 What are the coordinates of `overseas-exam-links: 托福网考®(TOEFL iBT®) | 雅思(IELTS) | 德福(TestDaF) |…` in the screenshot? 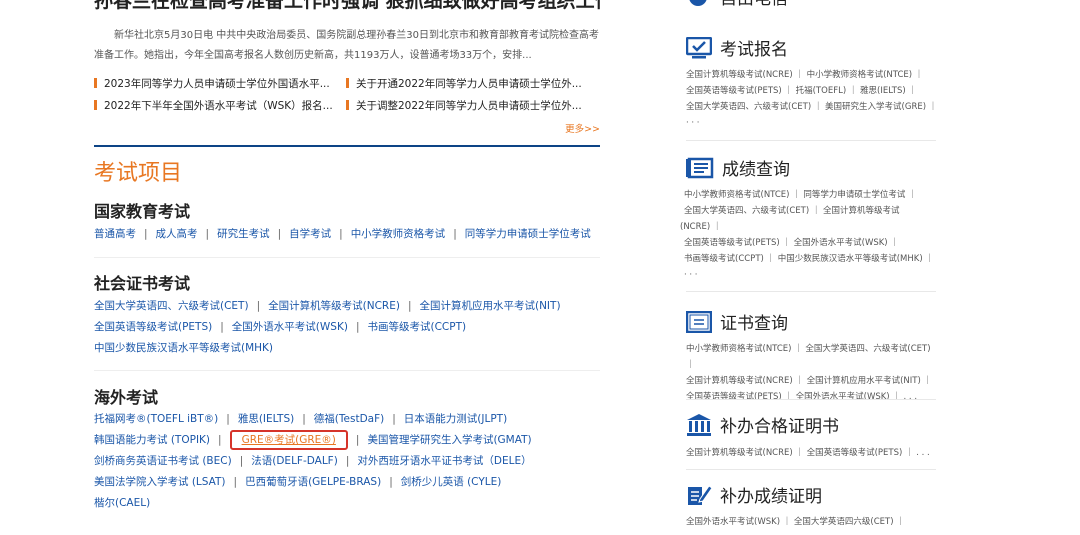 It's located at (313, 461).